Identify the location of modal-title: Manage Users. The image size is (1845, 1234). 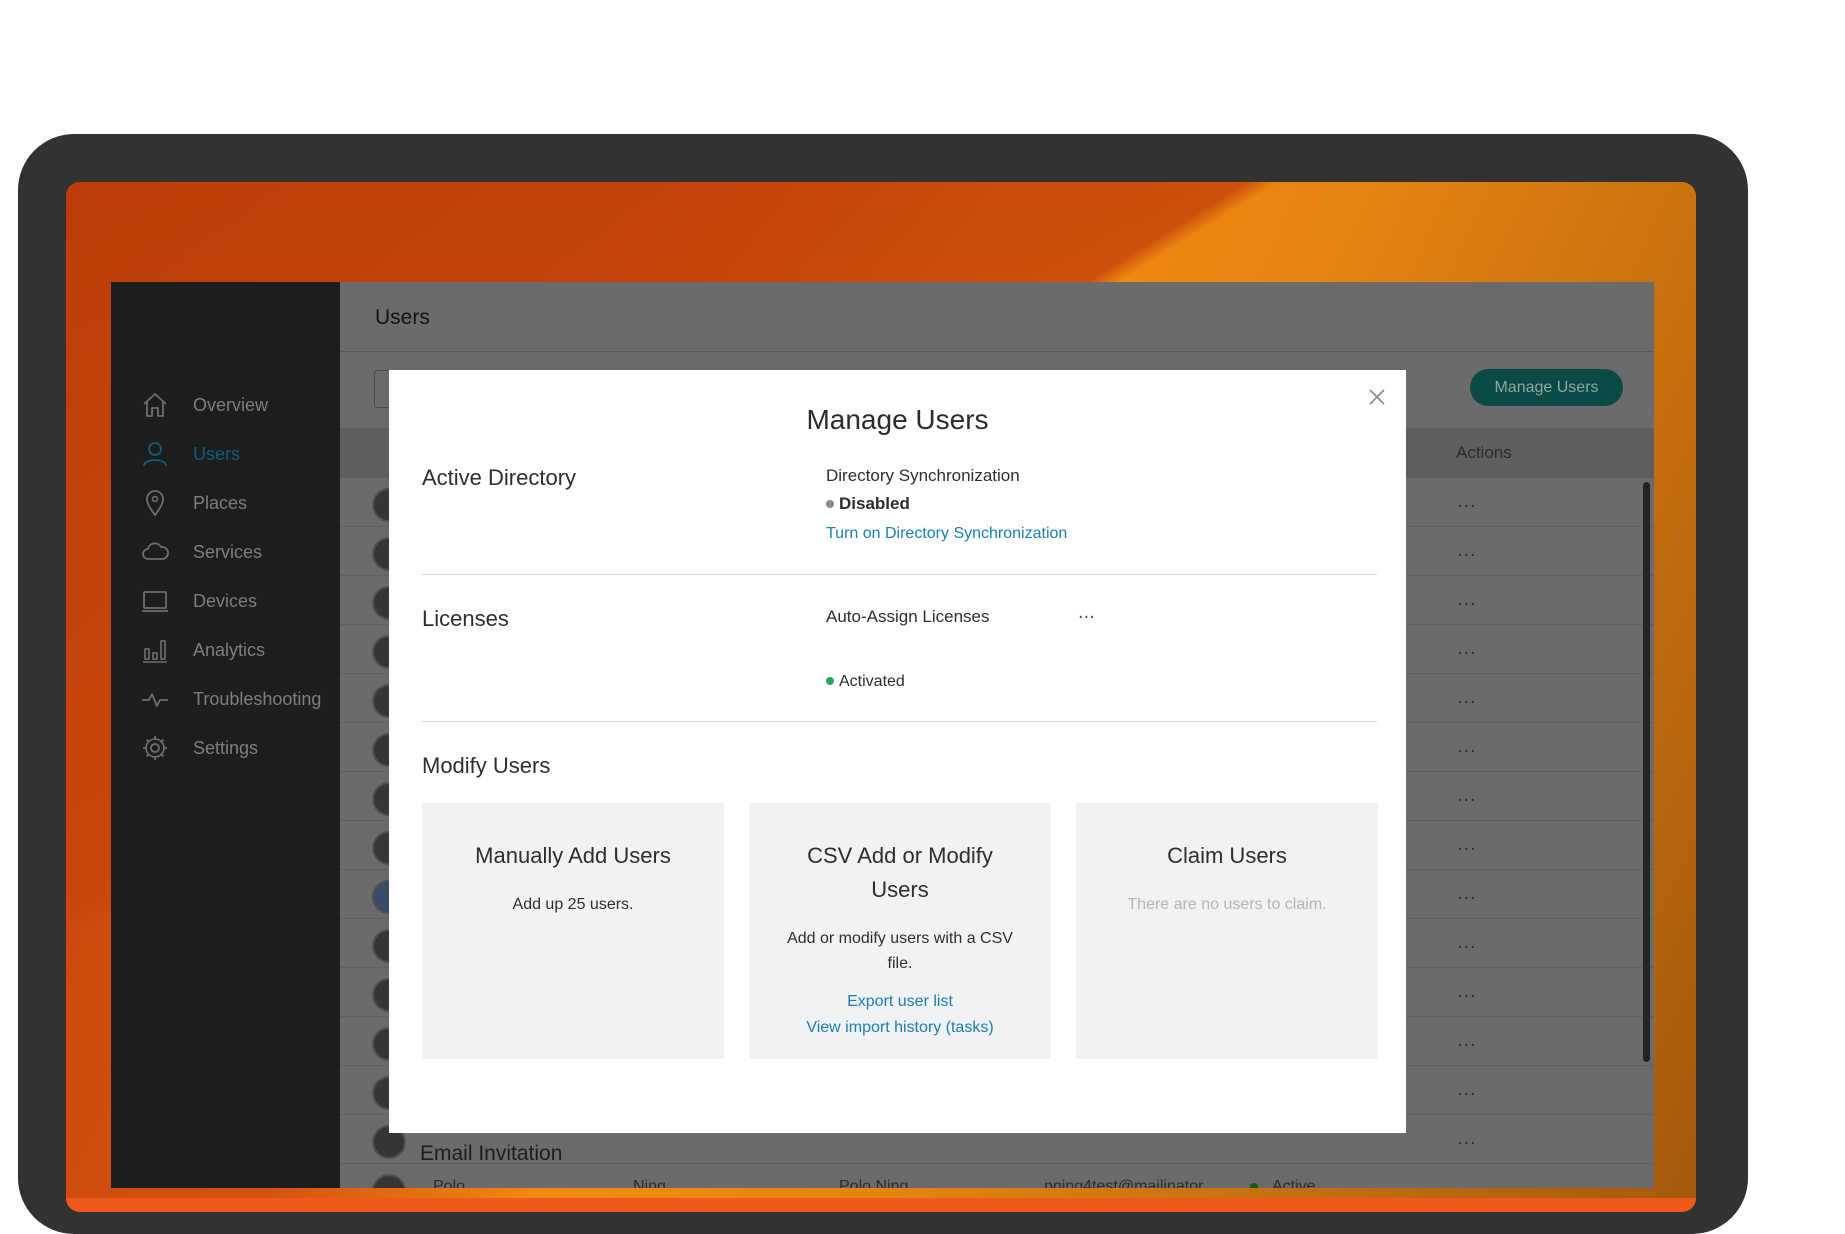
(897, 419).